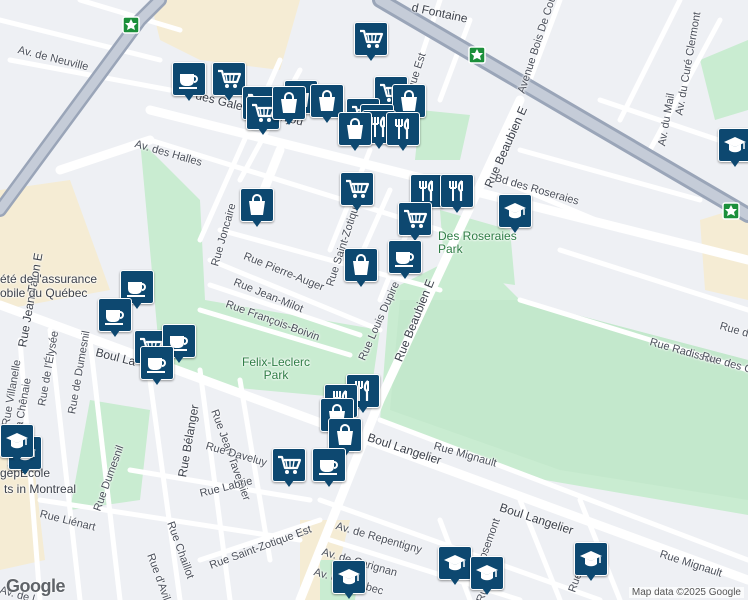 Image resolution: width=748 pixels, height=600 pixels. I want to click on place-label-cegep: ts in Montreal, so click(40, 489).